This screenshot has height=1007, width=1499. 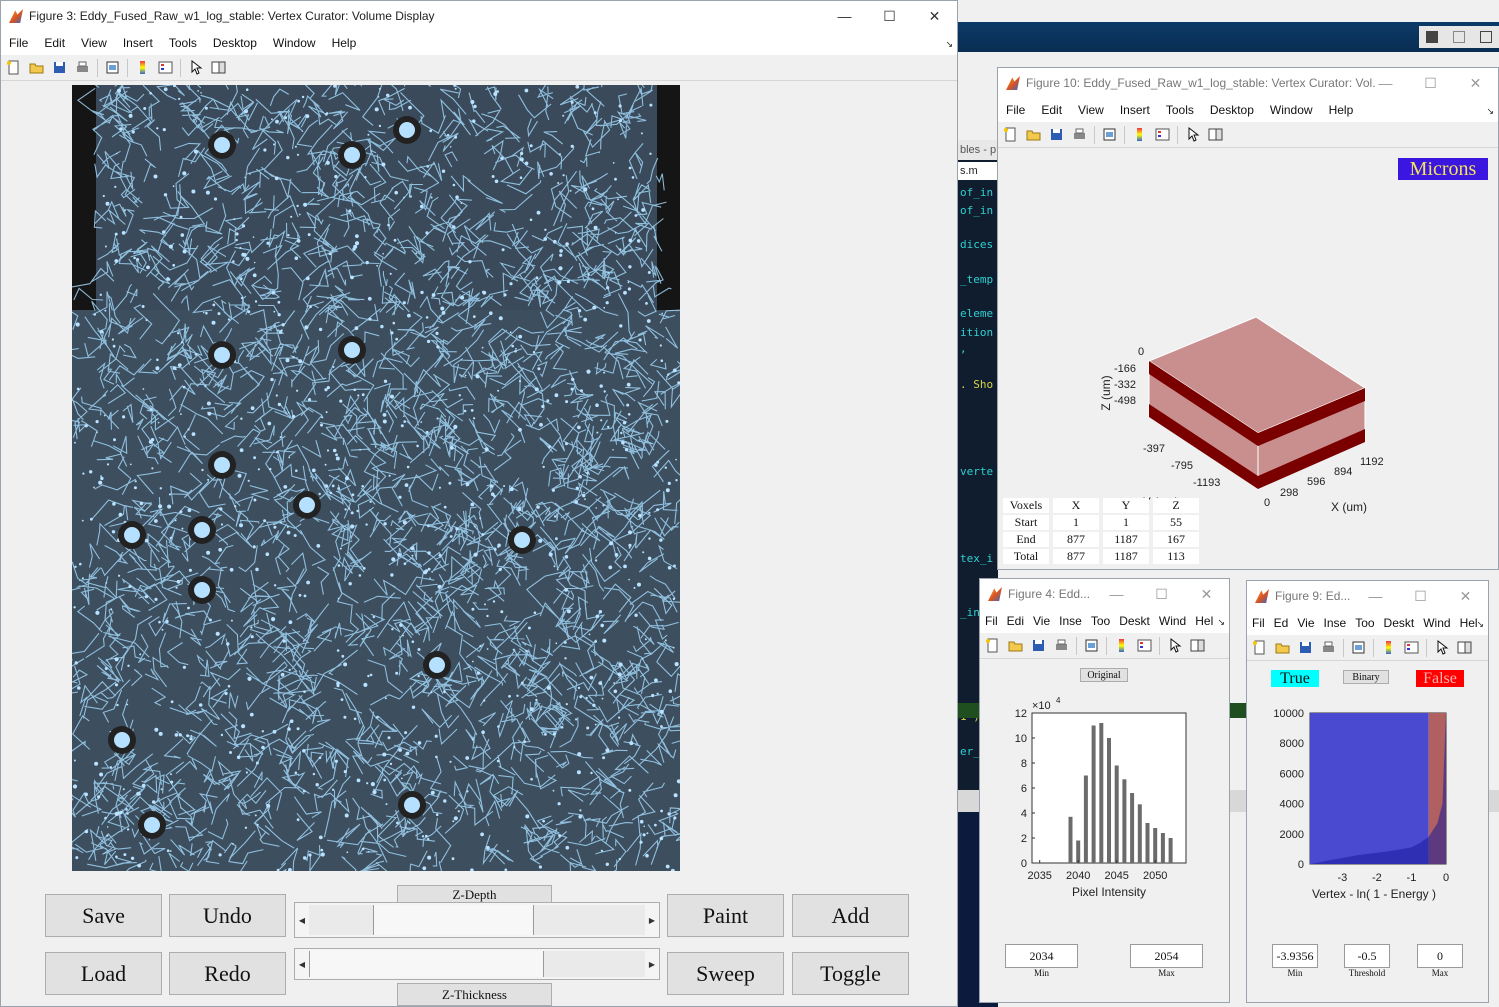 What do you see at coordinates (1367, 956) in the screenshot?
I see `threshold-input: -0.5` at bounding box center [1367, 956].